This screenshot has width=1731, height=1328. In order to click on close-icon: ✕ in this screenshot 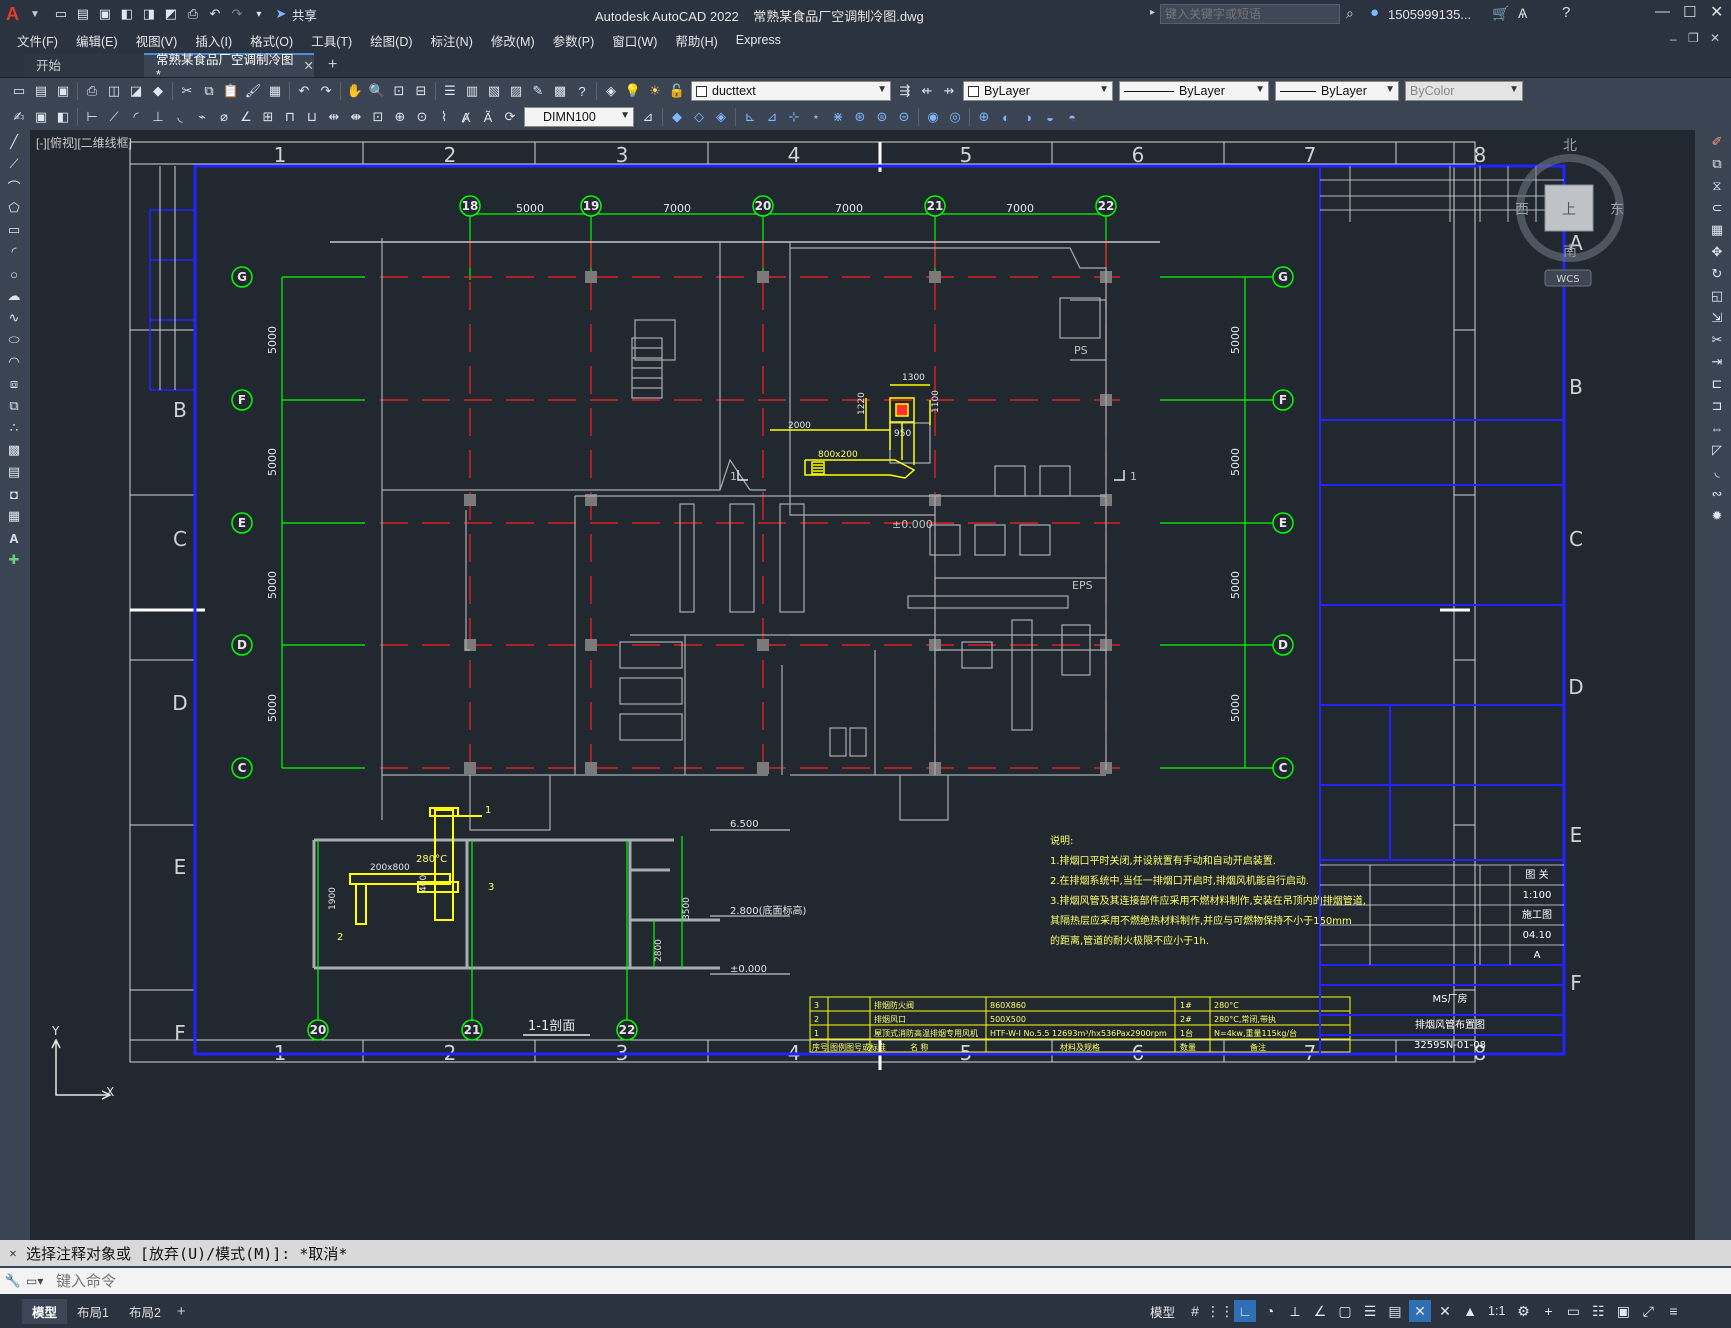, I will do `click(1716, 12)`.